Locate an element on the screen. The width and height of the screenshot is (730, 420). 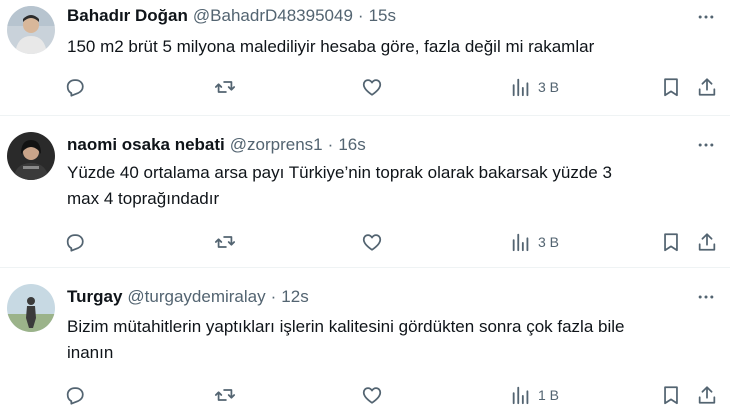
tweet-text-line: max 4 toprağındadır is located at coordinates (143, 198).